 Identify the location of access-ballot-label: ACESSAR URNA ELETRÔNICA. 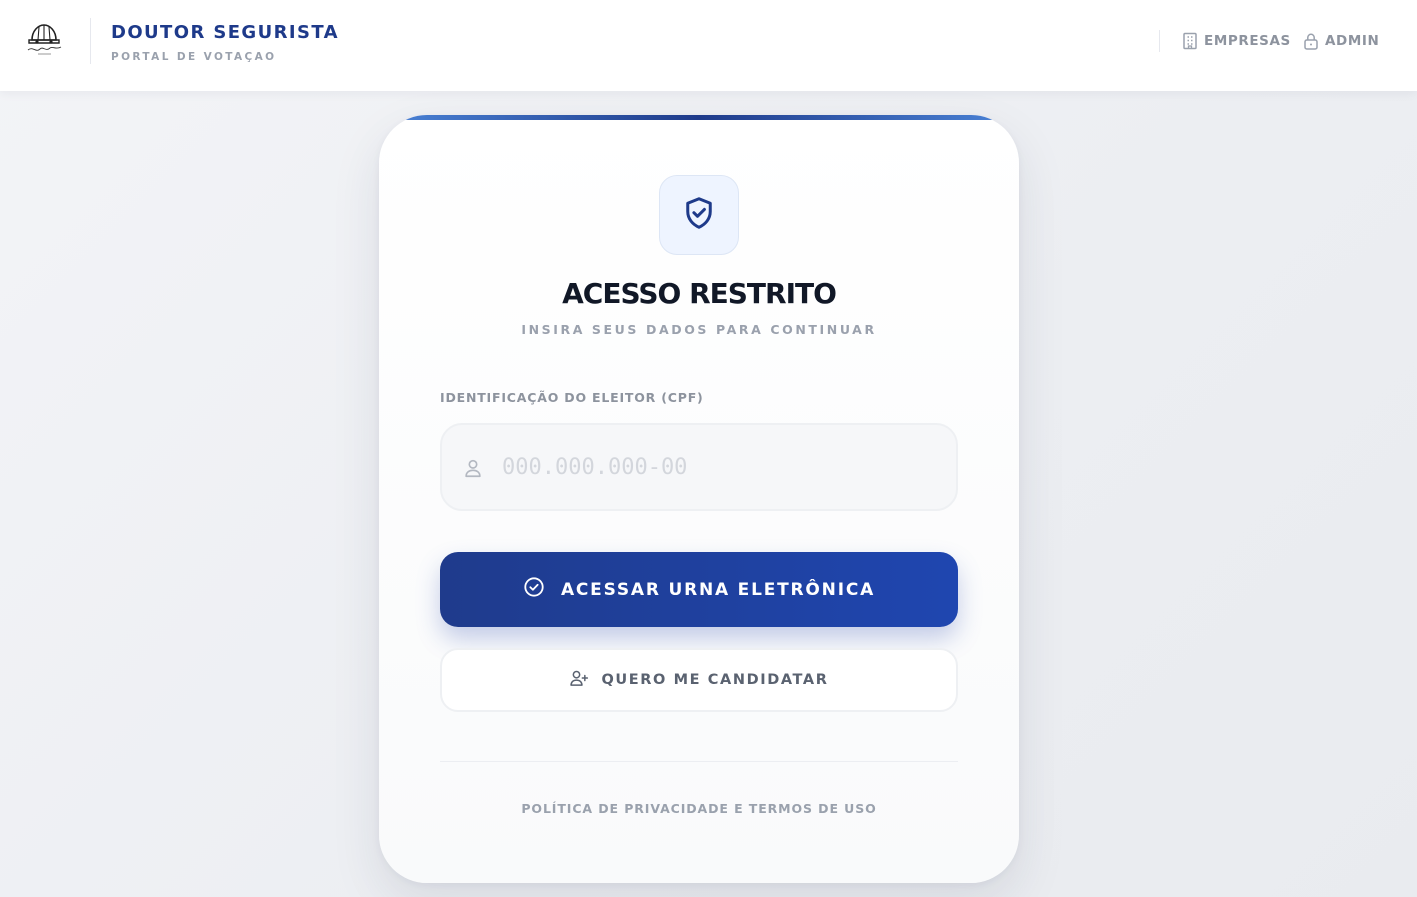
(718, 589).